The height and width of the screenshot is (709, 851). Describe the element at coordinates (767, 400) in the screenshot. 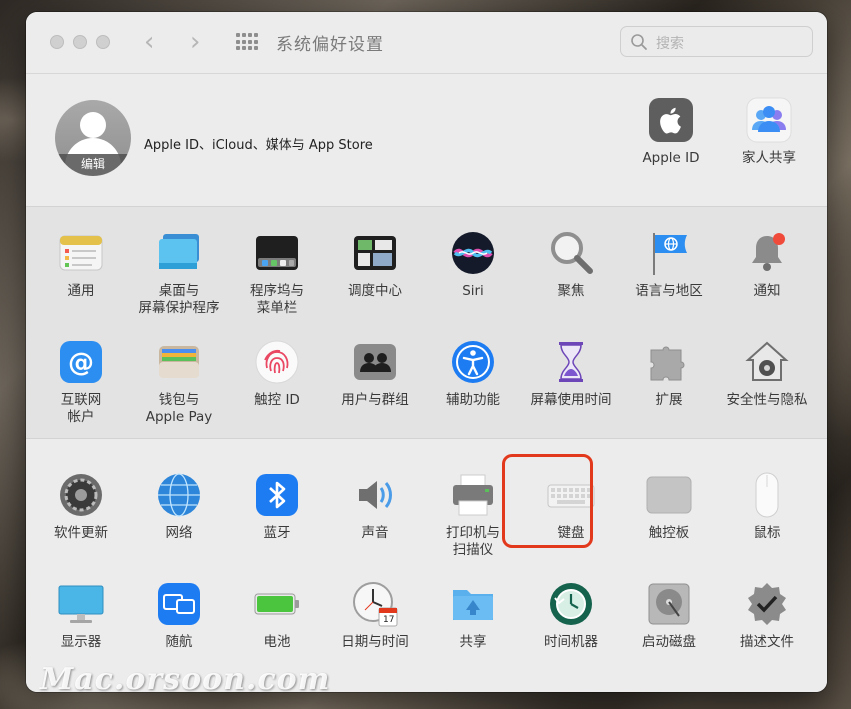

I see `security-label: 安全性与隐私` at that location.